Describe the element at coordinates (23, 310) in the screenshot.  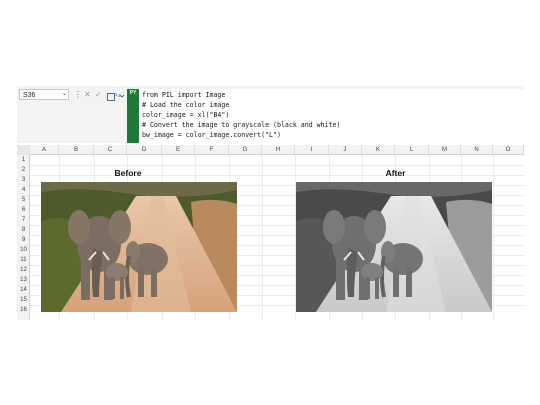
I see `row-header-16: 16` at that location.